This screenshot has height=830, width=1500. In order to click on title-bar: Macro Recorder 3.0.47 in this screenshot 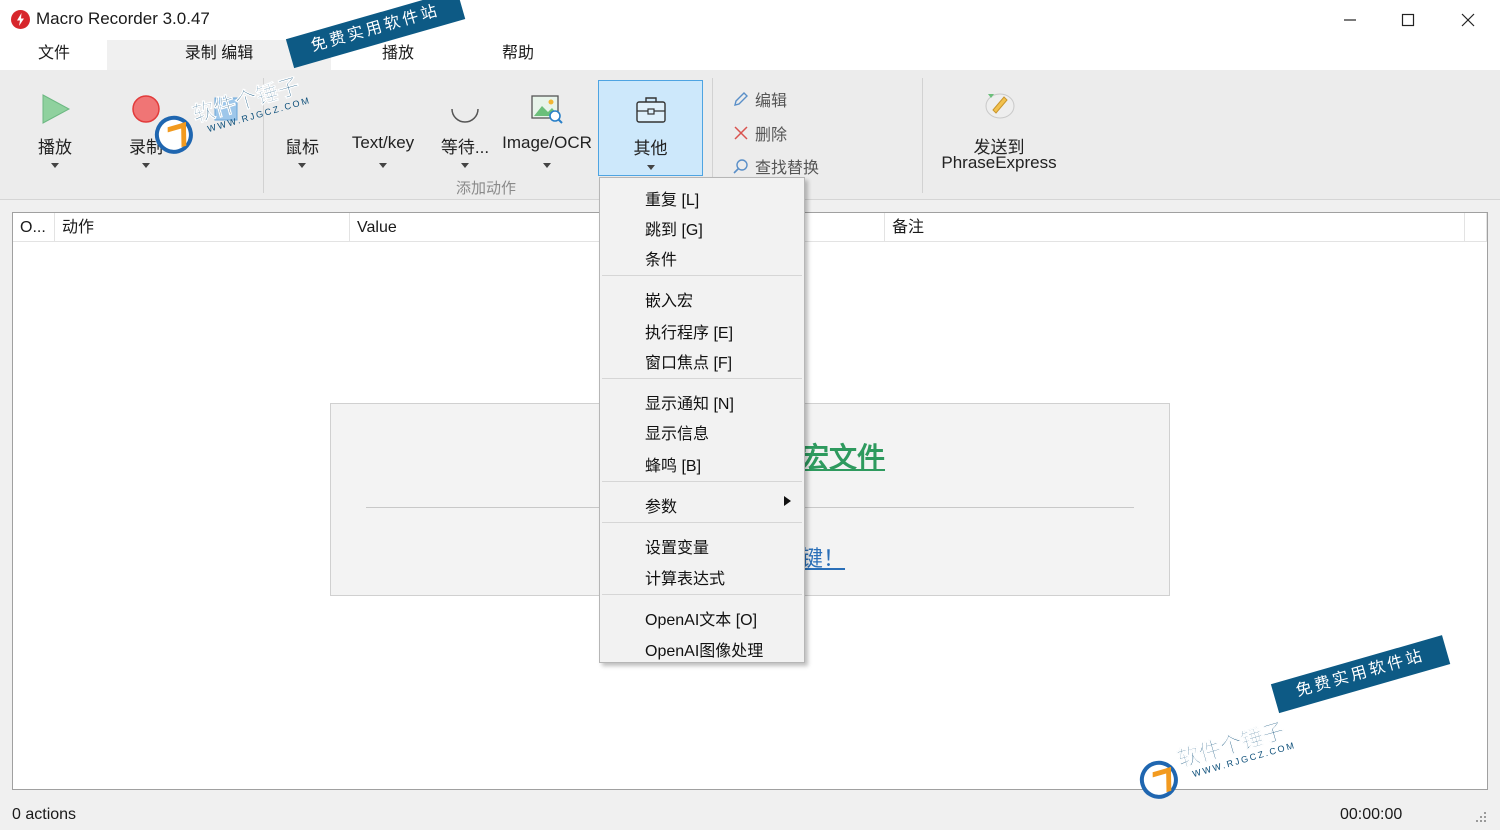, I will do `click(750, 20)`.